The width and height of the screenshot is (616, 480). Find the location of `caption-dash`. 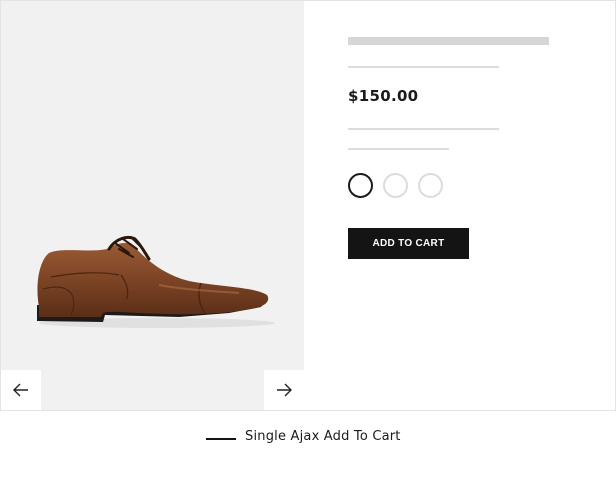

caption-dash is located at coordinates (221, 439).